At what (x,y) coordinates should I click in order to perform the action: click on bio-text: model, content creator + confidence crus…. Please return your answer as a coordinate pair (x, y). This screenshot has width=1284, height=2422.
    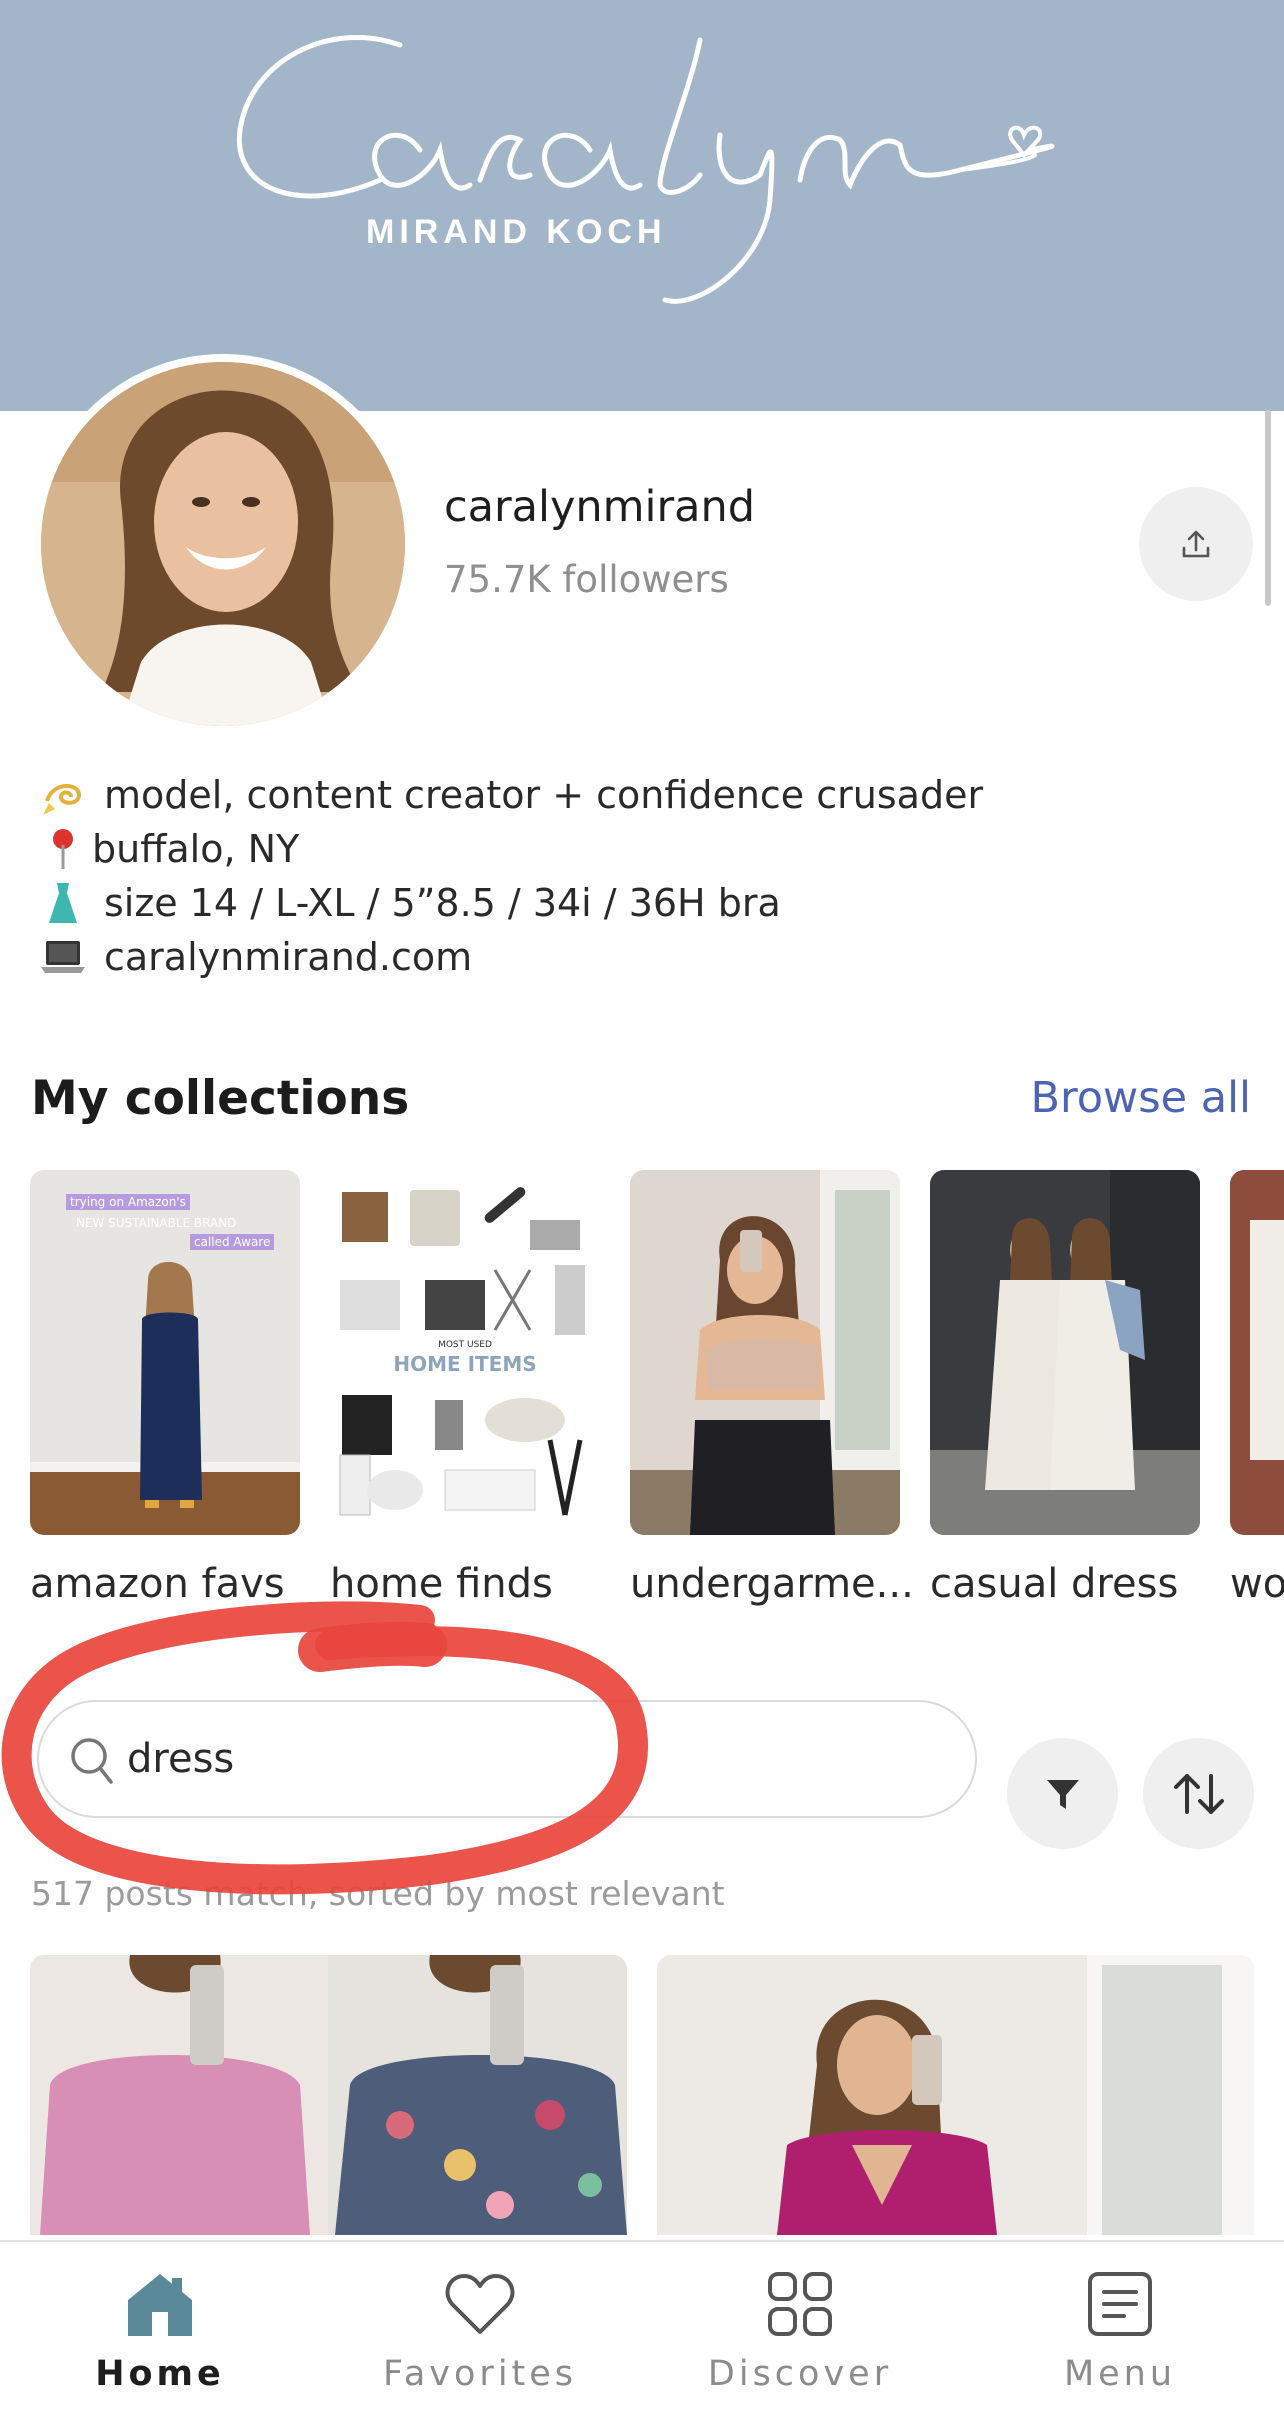
    Looking at the image, I should click on (544, 795).